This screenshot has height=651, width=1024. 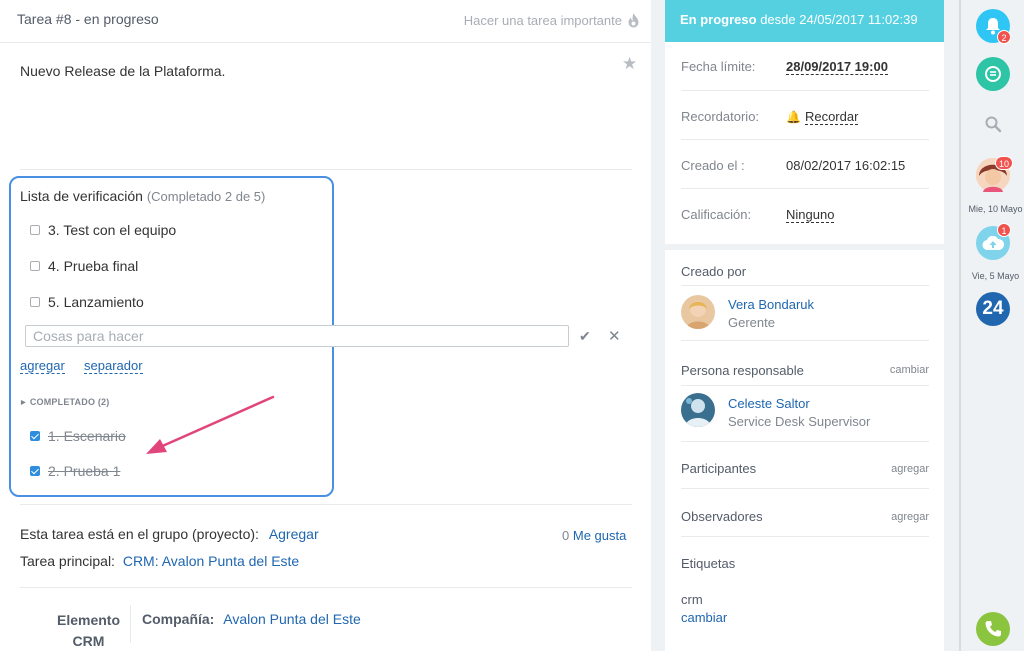 What do you see at coordinates (995, 209) in the screenshot?
I see `chat-date: Mie, 10 Mayo` at bounding box center [995, 209].